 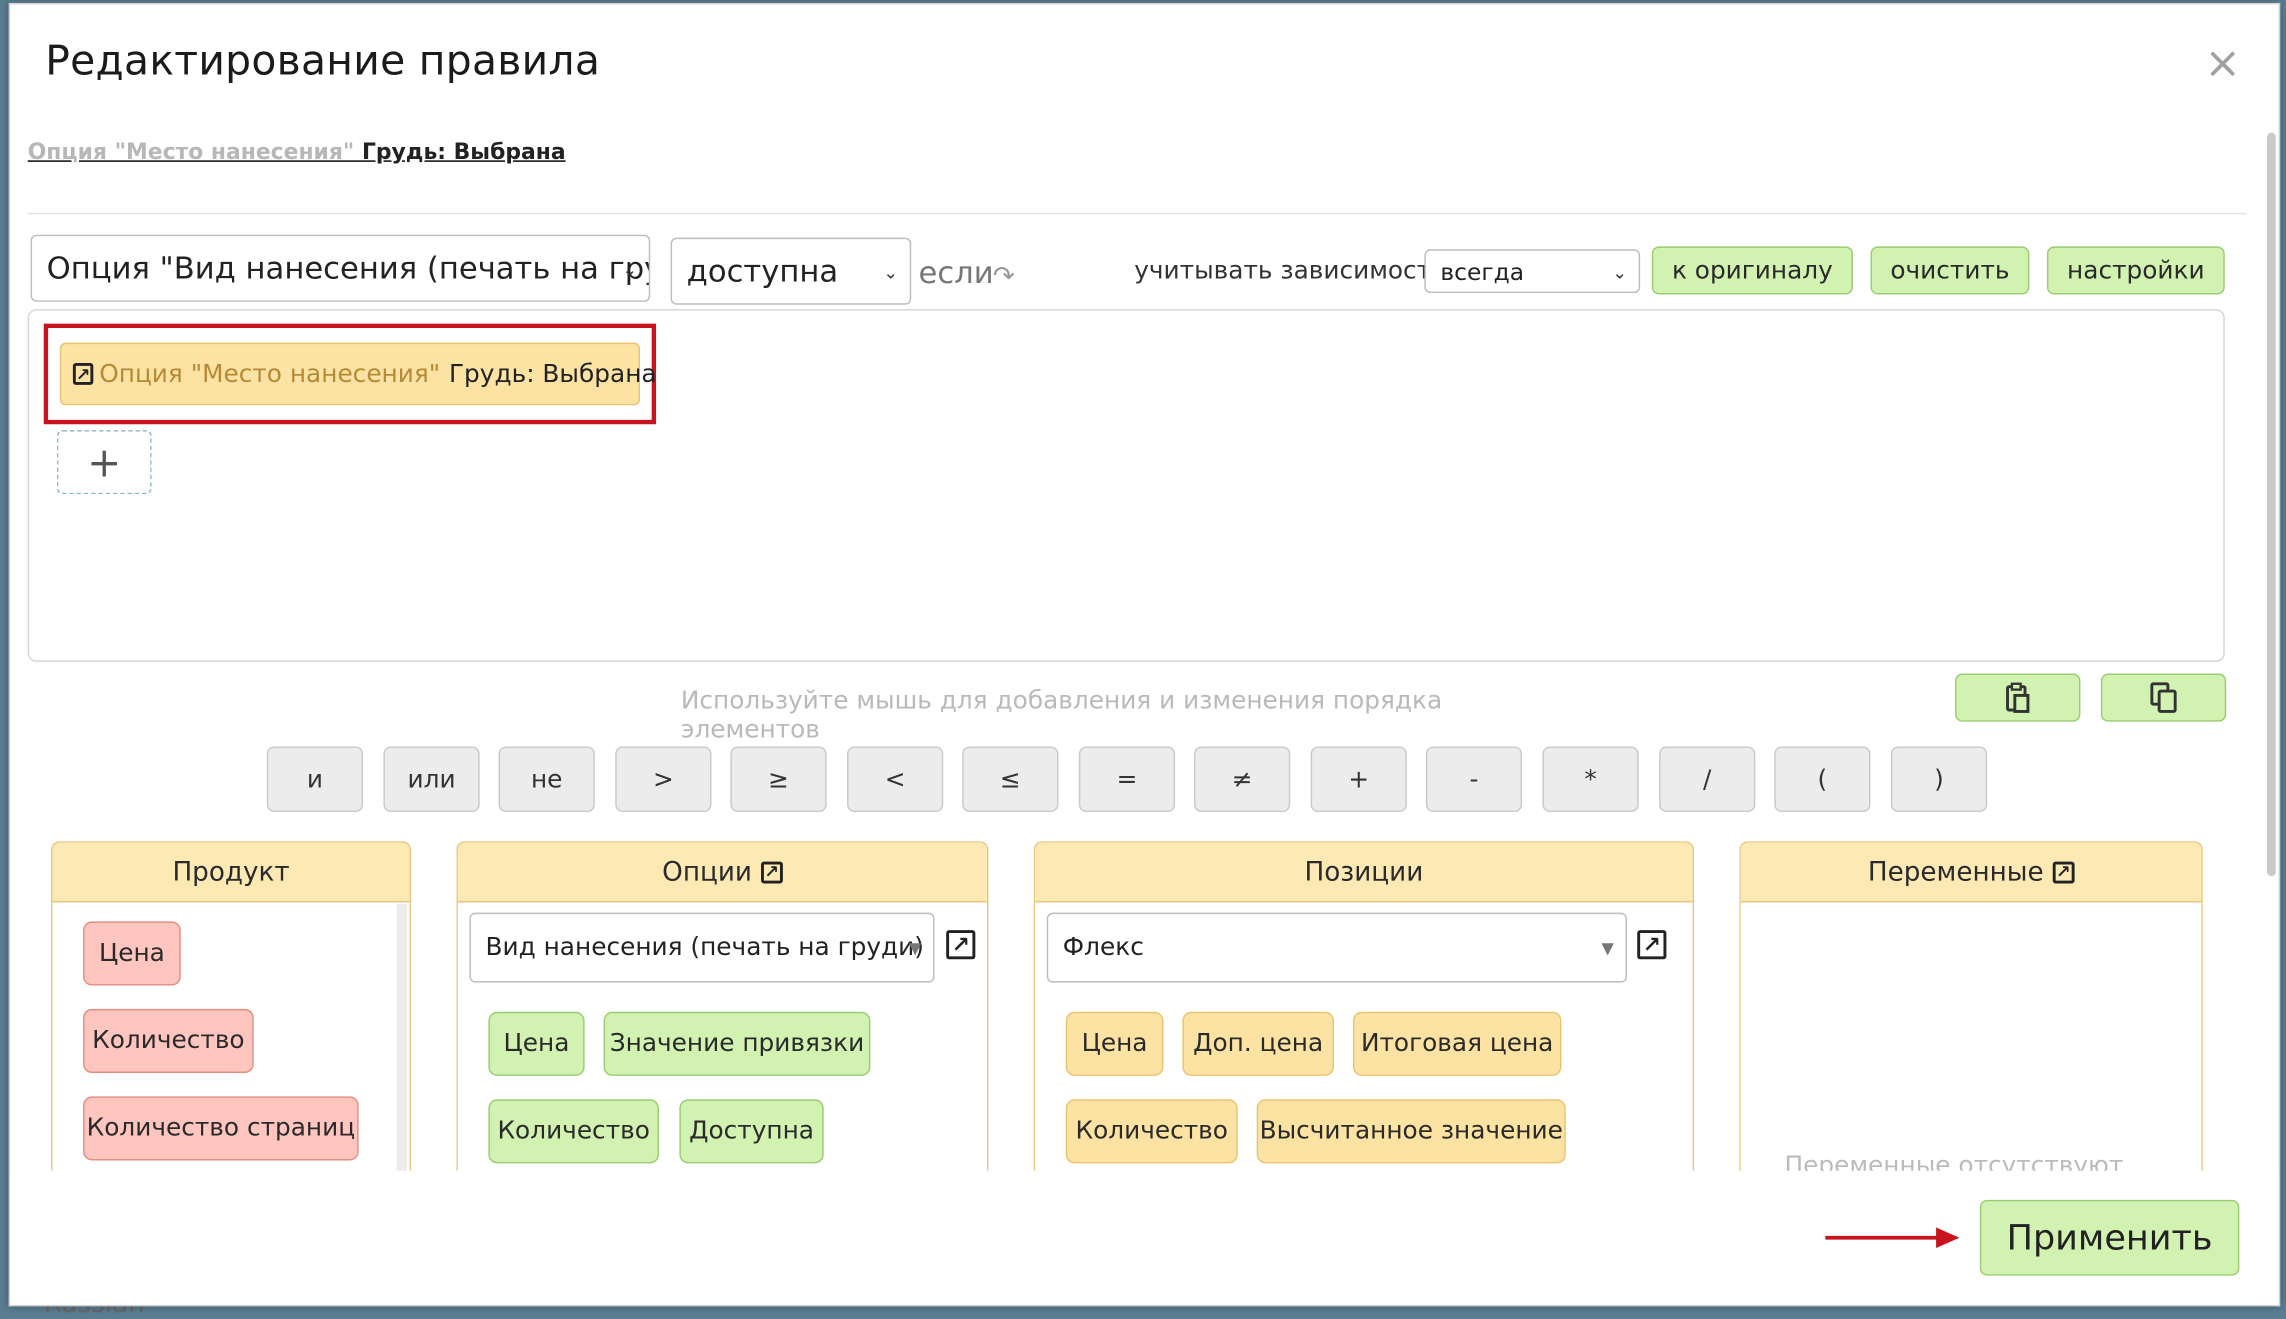 What do you see at coordinates (1457, 1043) in the screenshot?
I see `position-total-price-chip: Итоговая цена` at bounding box center [1457, 1043].